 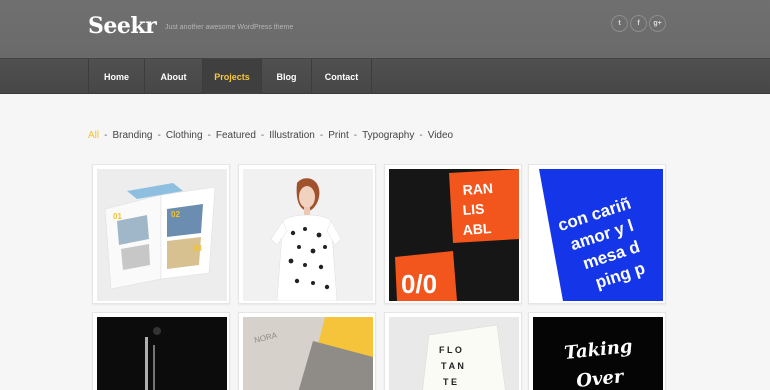 I want to click on portfolio-item-brochure: 01 02 03, so click(x=161, y=234).